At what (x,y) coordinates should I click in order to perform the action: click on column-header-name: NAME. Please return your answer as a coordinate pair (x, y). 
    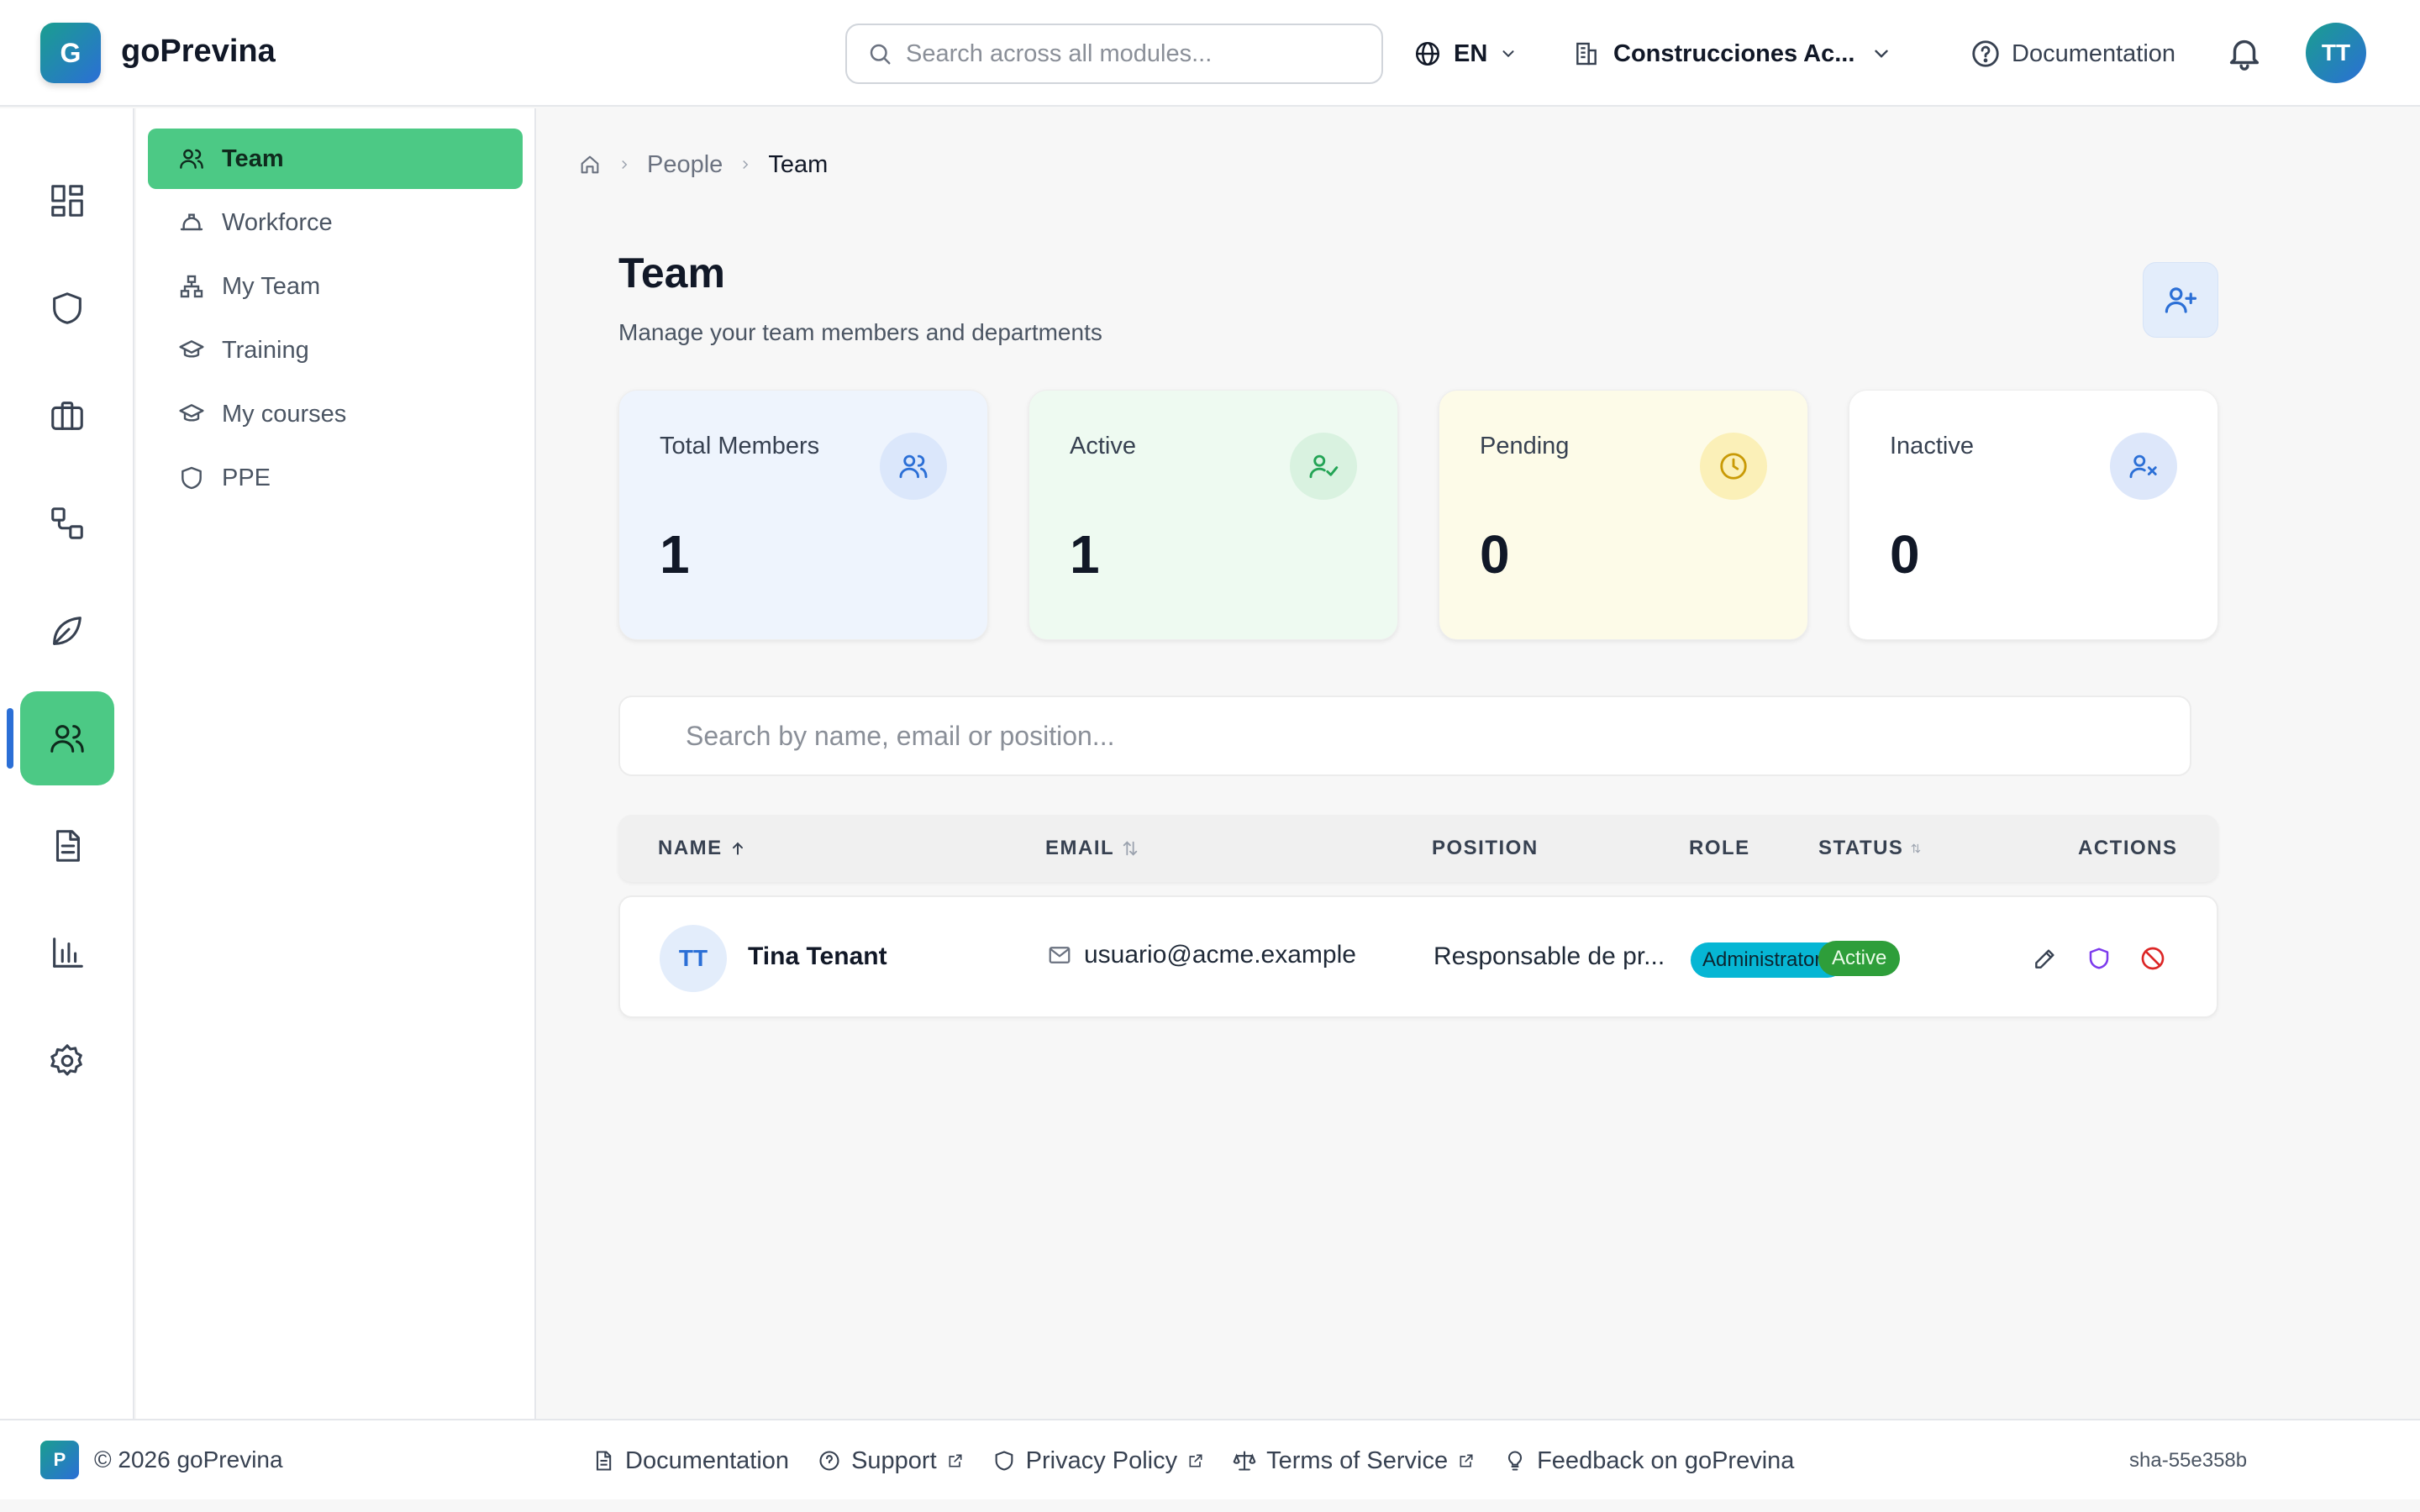
    Looking at the image, I should click on (702, 848).